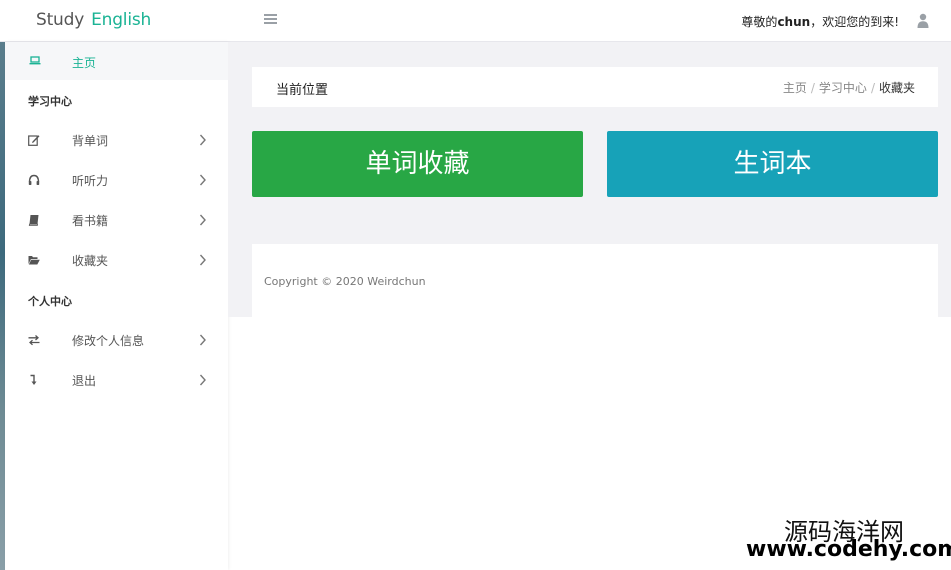 The width and height of the screenshot is (951, 570). I want to click on sidebar-section-study: 学习中心, so click(50, 101).